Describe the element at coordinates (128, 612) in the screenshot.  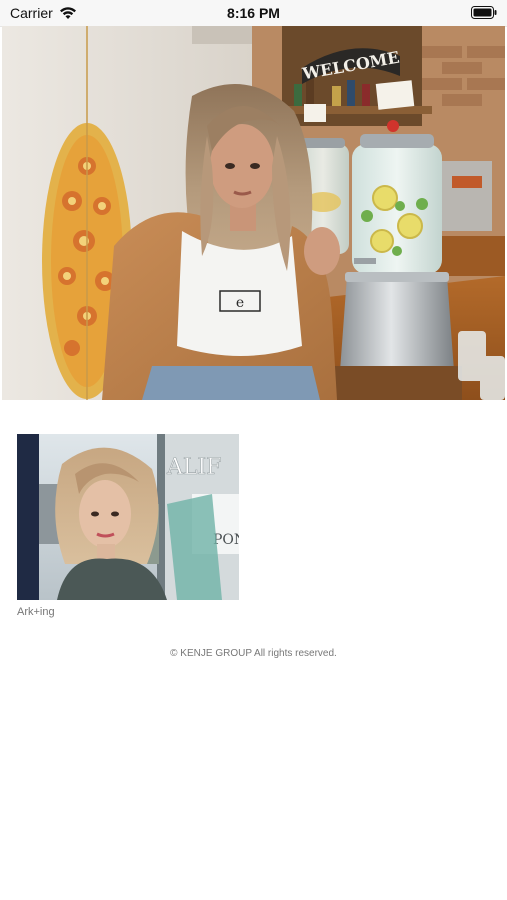
I see `salon-name: Ark+ing` at that location.